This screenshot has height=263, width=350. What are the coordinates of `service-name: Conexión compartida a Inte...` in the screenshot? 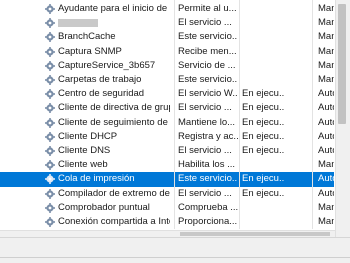 It's located at (114, 221).